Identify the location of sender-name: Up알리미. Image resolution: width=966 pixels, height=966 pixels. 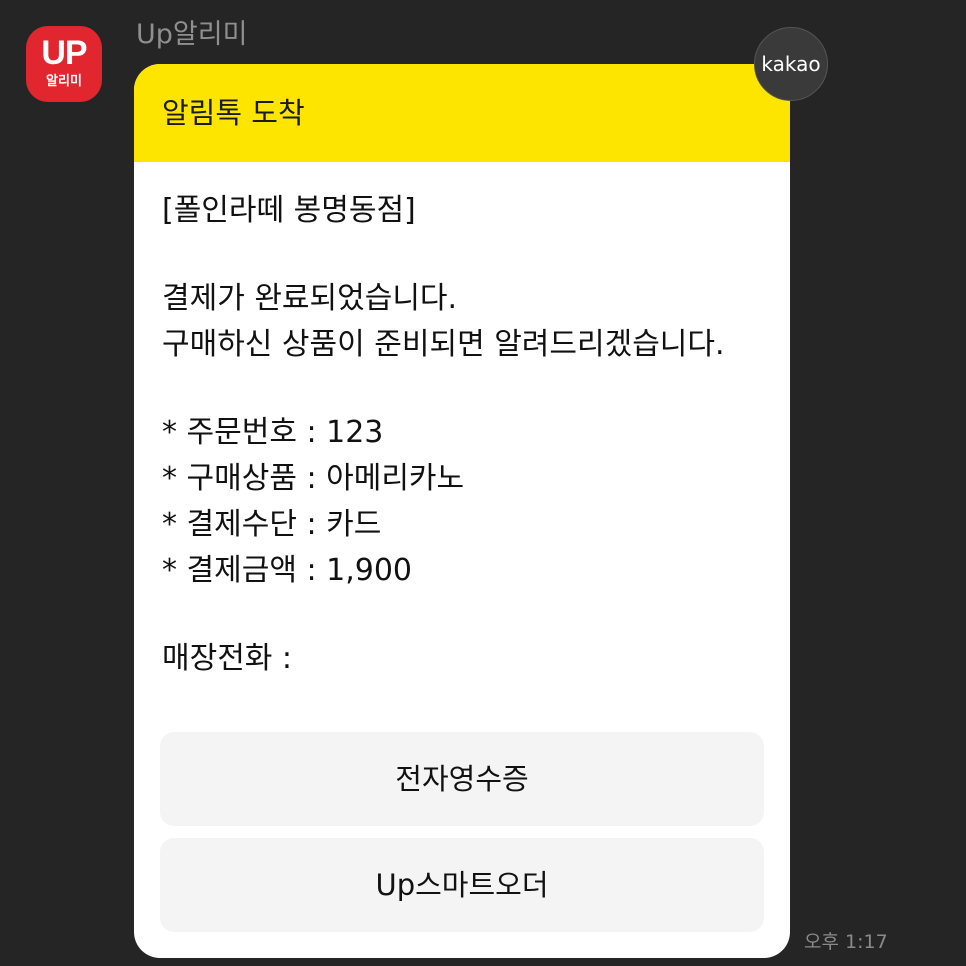
(192, 34).